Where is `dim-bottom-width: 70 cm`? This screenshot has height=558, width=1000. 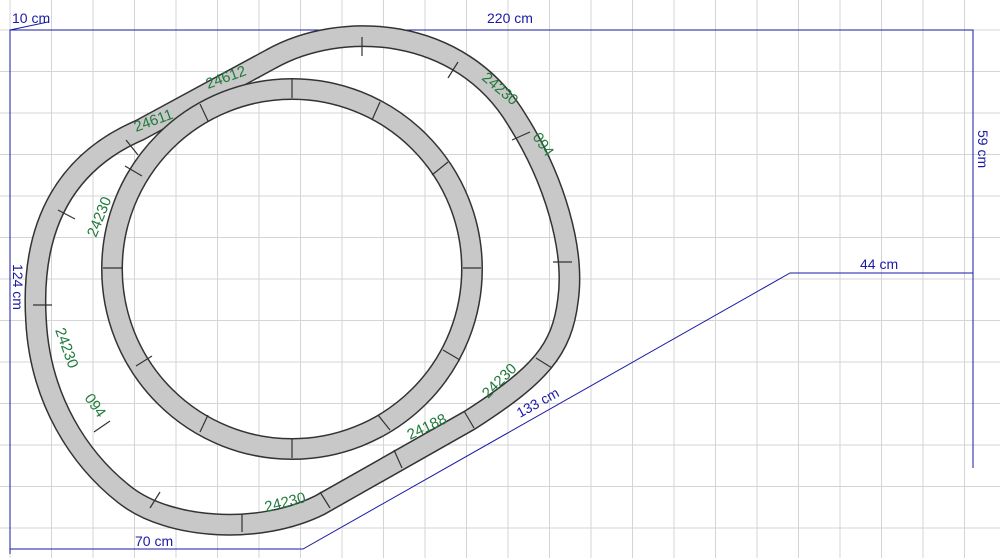 dim-bottom-width: 70 cm is located at coordinates (154, 541).